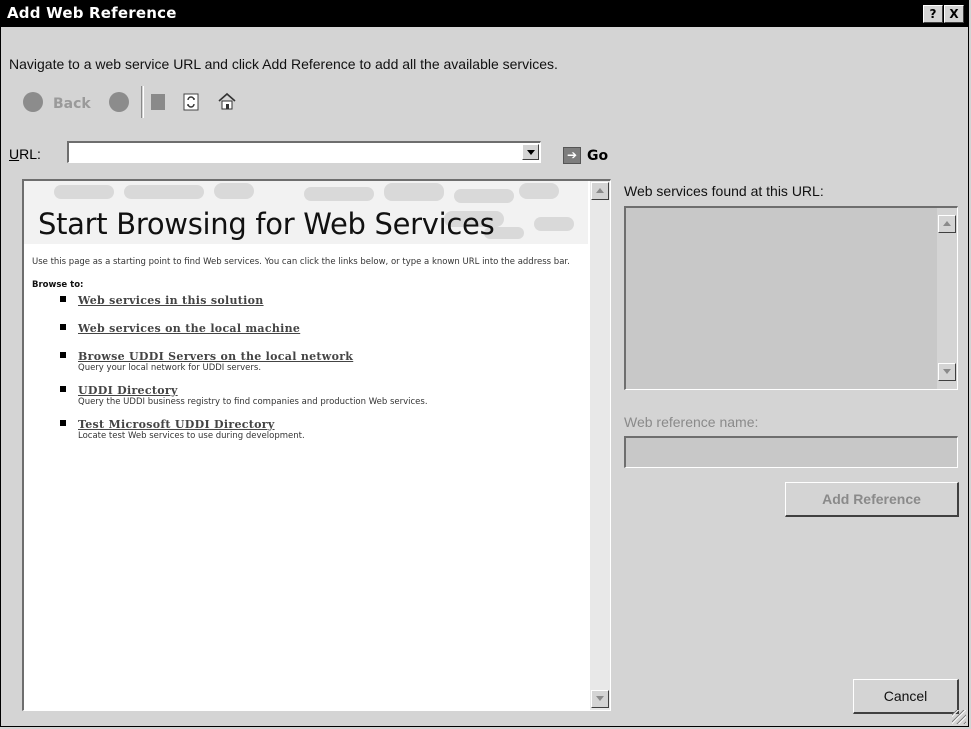 The height and width of the screenshot is (729, 971). Describe the element at coordinates (33, 102) in the screenshot. I see `back-icon` at that location.